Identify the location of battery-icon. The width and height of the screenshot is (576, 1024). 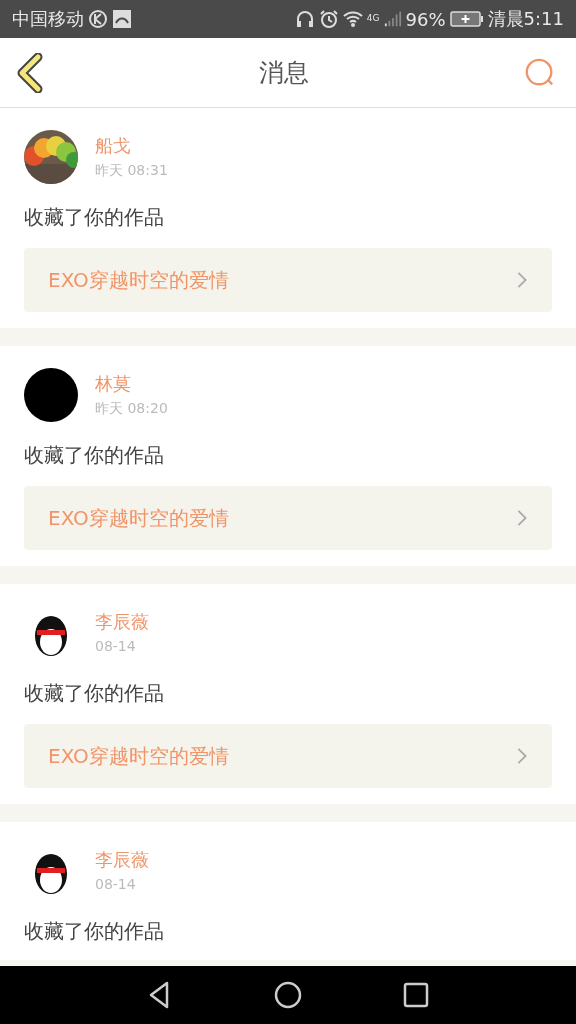
(466, 19).